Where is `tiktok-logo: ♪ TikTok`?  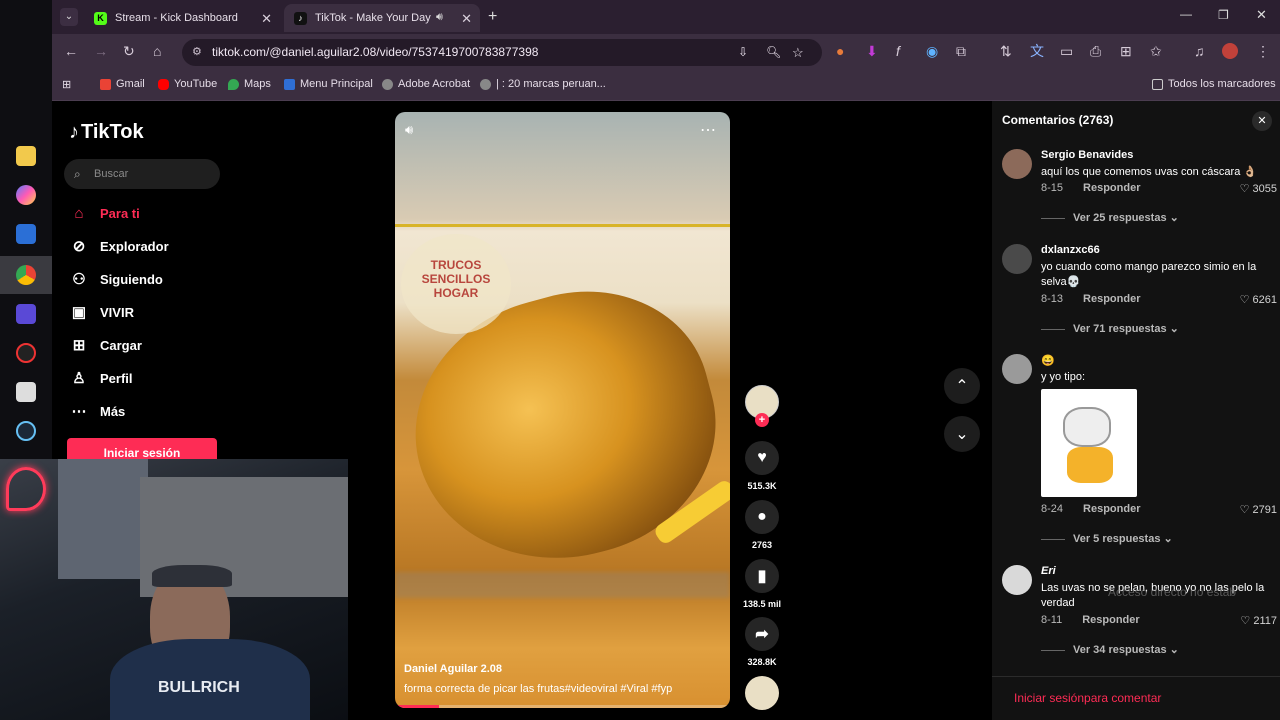 tiktok-logo: ♪ TikTok is located at coordinates (106, 132).